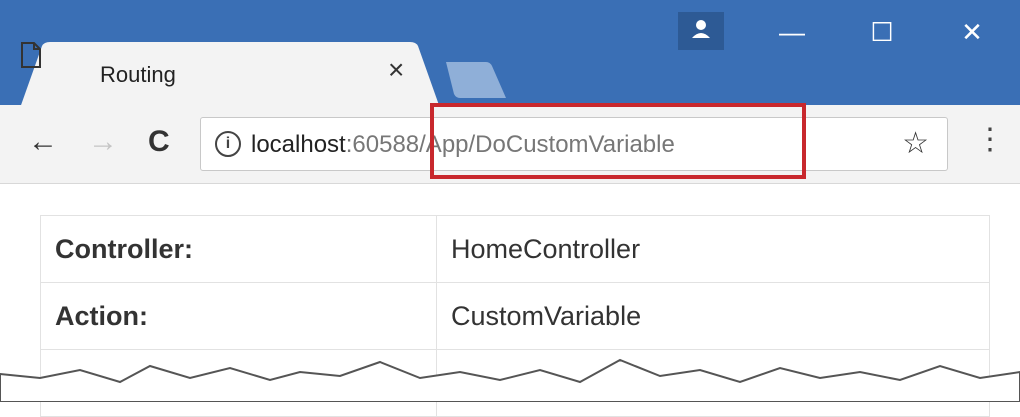 The image size is (1020, 417). I want to click on tab-routing: Routing ×, so click(230, 75).